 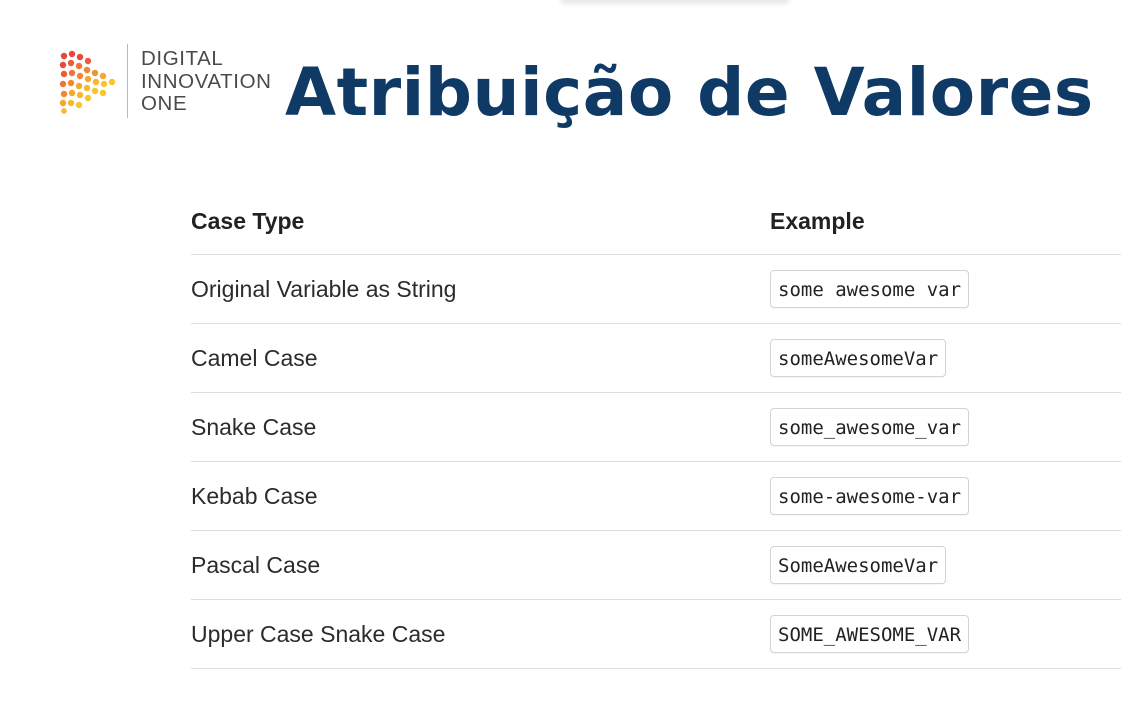 I want to click on case-type-cell: Pascal Case, so click(x=256, y=564).